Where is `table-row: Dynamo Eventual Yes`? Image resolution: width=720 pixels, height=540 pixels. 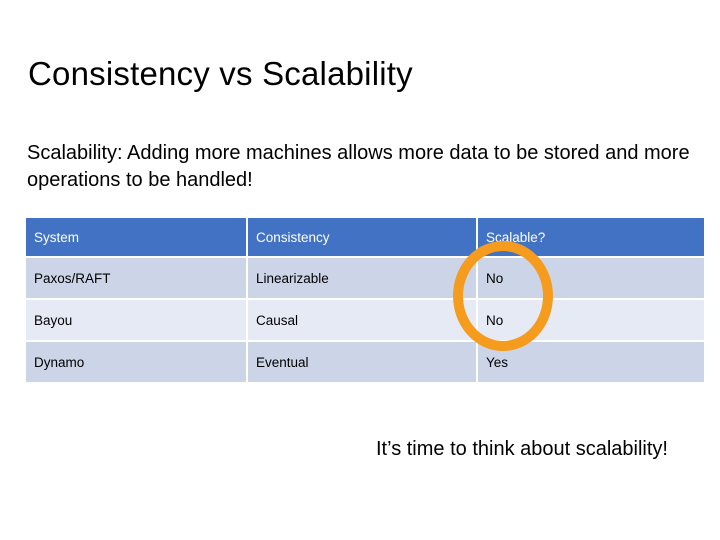
table-row: Dynamo Eventual Yes is located at coordinates (365, 362).